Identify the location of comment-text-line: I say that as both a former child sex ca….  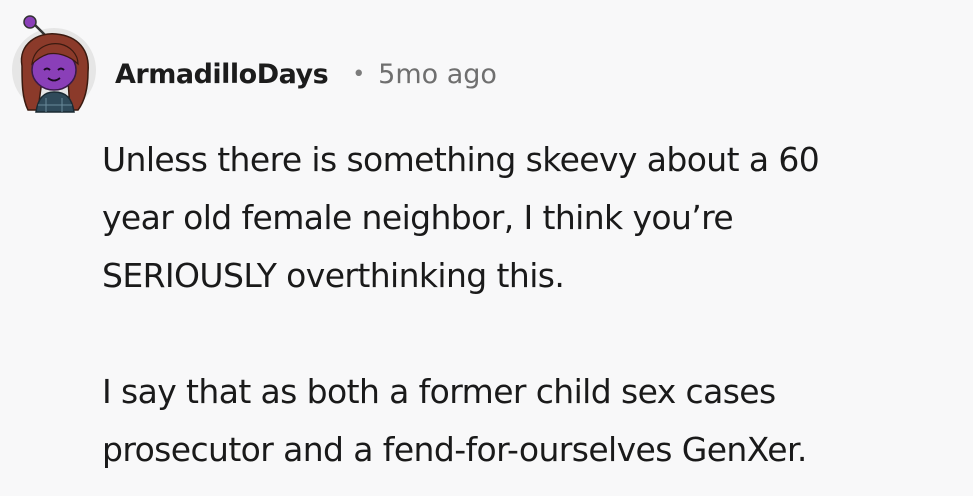
(439, 391).